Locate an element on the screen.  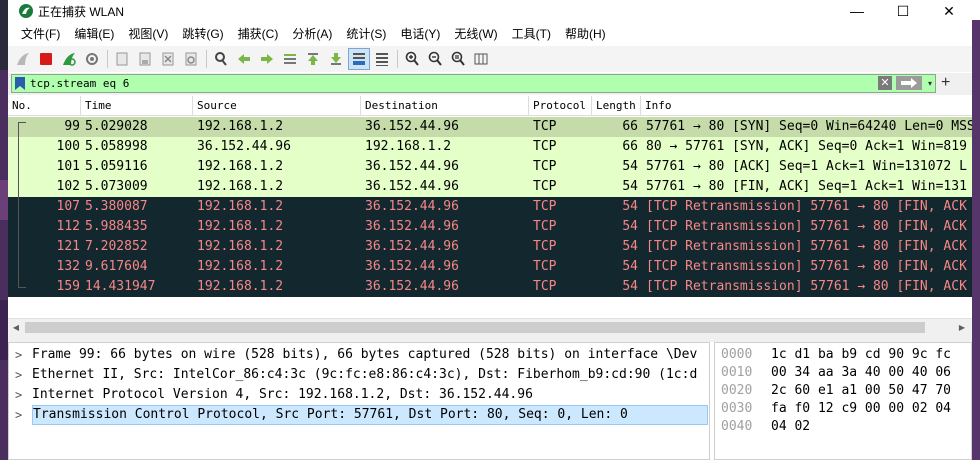
wireshark-logo-icon is located at coordinates (26, 11).